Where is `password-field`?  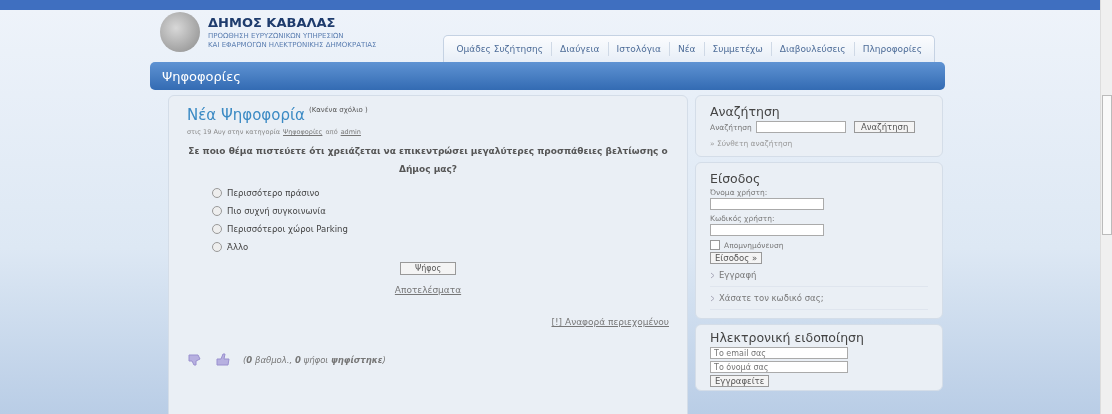
password-field is located at coordinates (767, 230).